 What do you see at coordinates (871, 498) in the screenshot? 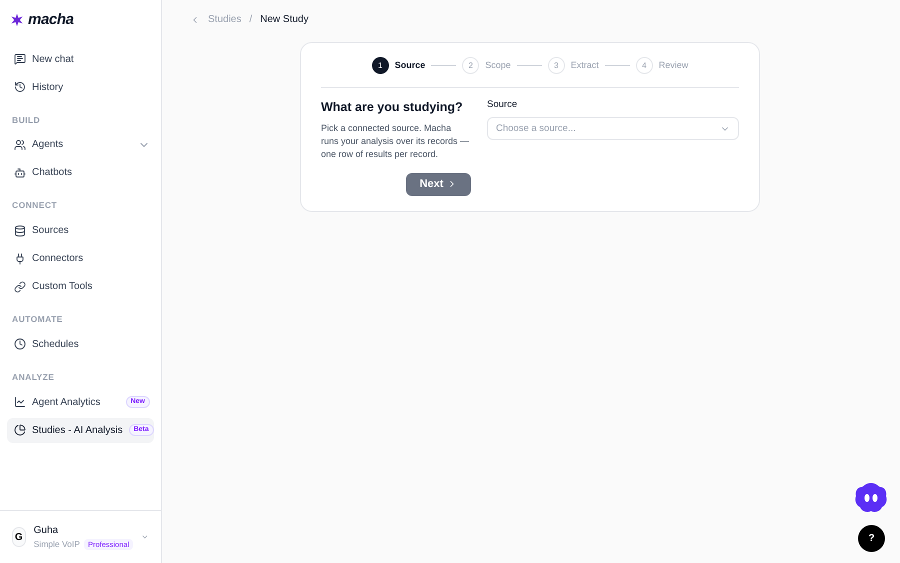
I see `mascot-icon` at bounding box center [871, 498].